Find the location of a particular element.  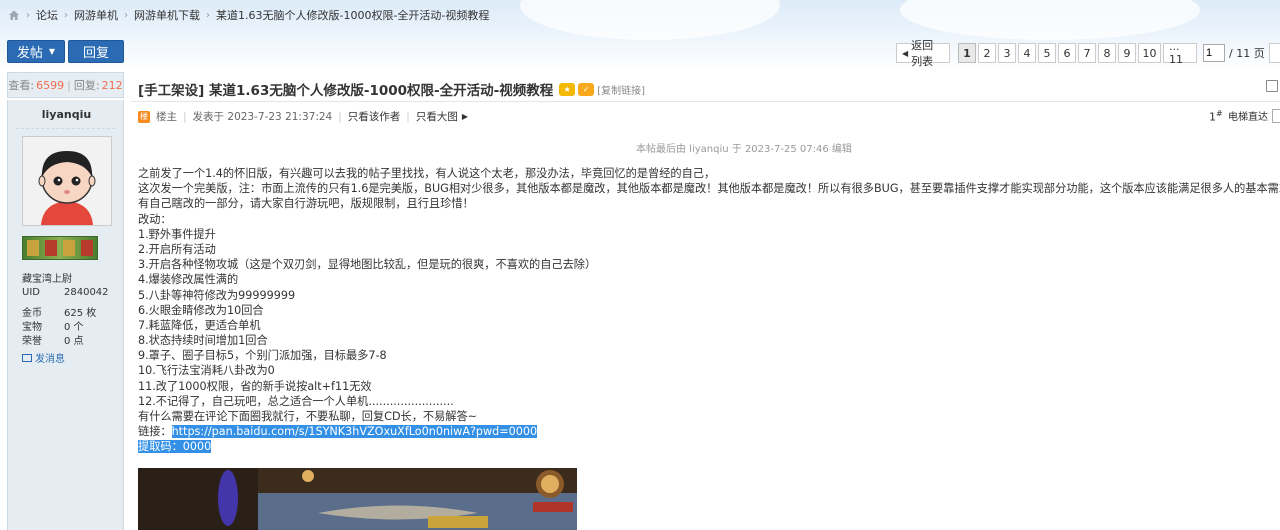

post-line: 2.开启所有活动 is located at coordinates (177, 249).